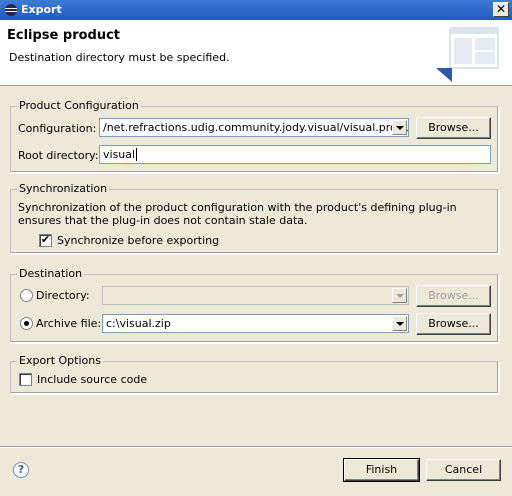 Image resolution: width=512 pixels, height=496 pixels. What do you see at coordinates (25, 379) in the screenshot?
I see `include-source-checkbox` at bounding box center [25, 379].